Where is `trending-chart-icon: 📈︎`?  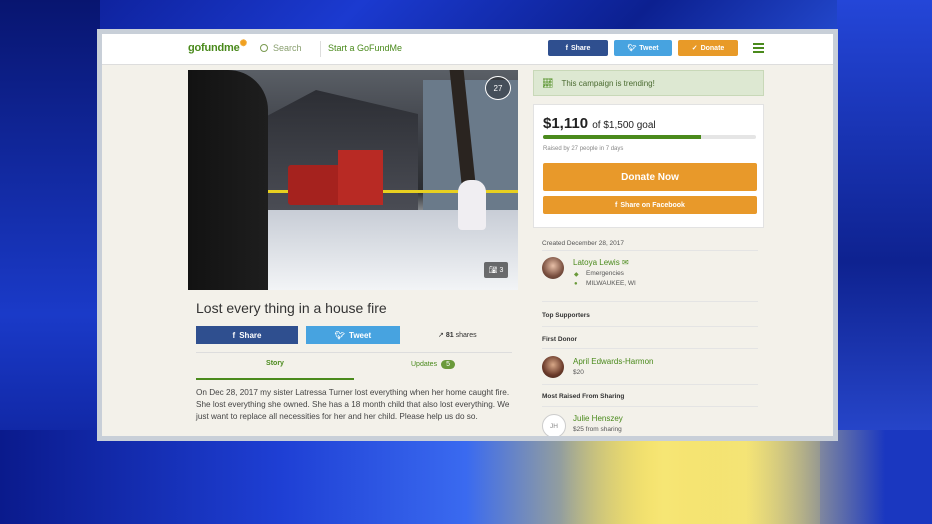 trending-chart-icon: 📈︎ is located at coordinates (548, 82).